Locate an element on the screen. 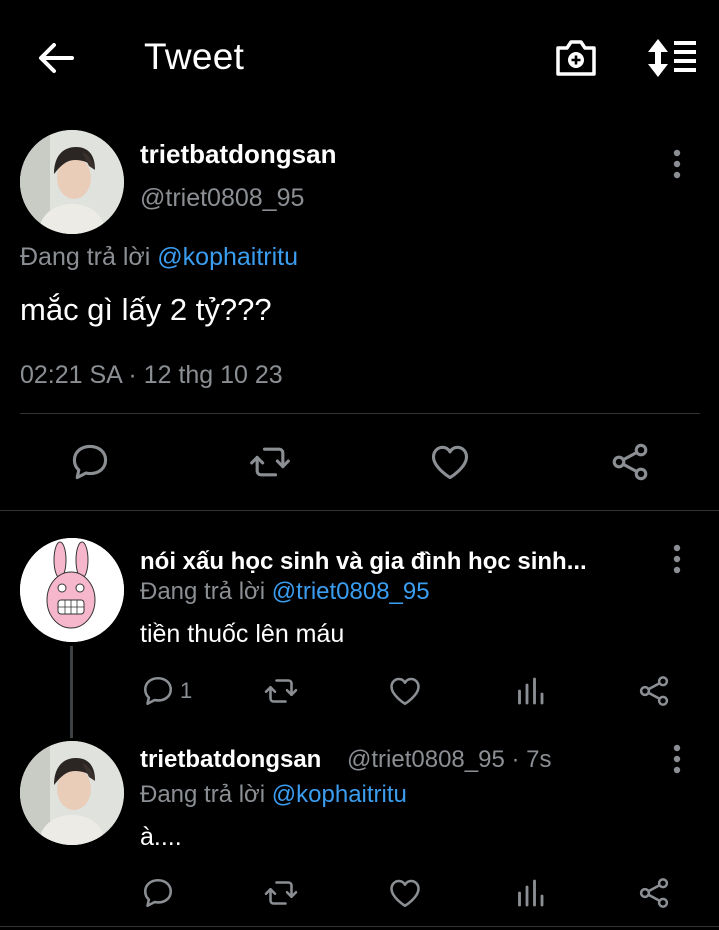 This screenshot has height=930, width=719. user-handle: @triet0808_95 is located at coordinates (222, 198).